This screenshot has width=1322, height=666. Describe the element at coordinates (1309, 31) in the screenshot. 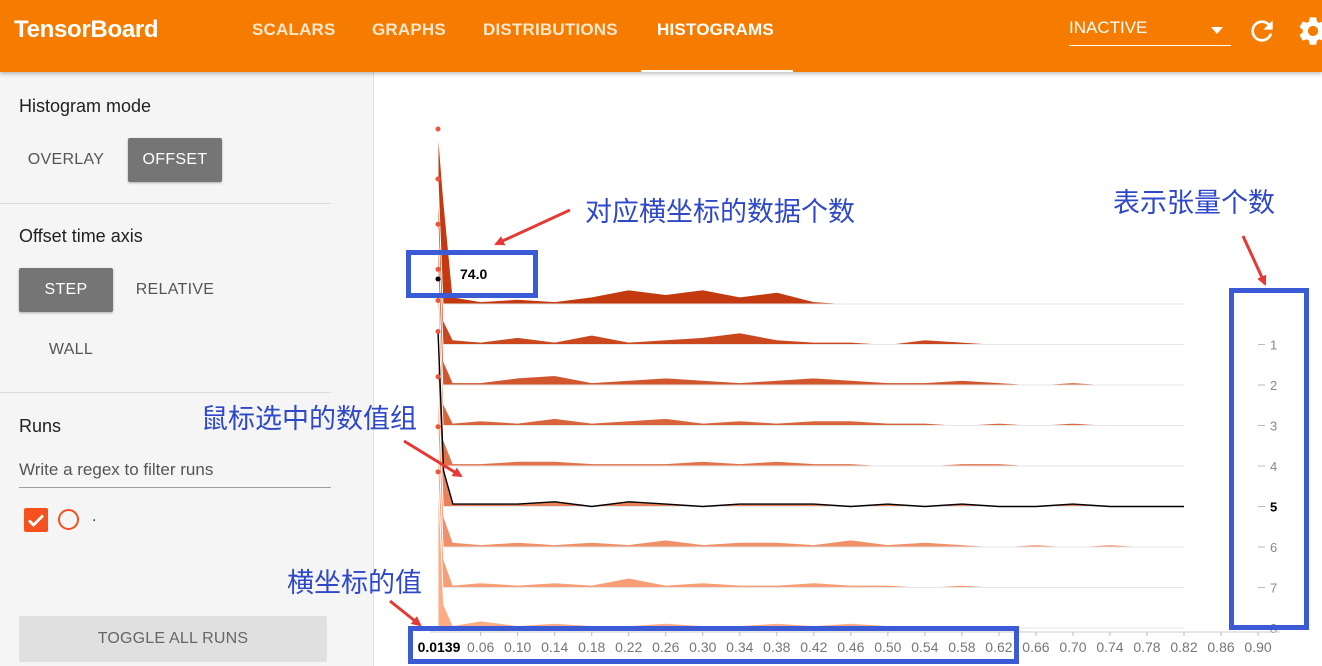

I see `gear-icon` at that location.